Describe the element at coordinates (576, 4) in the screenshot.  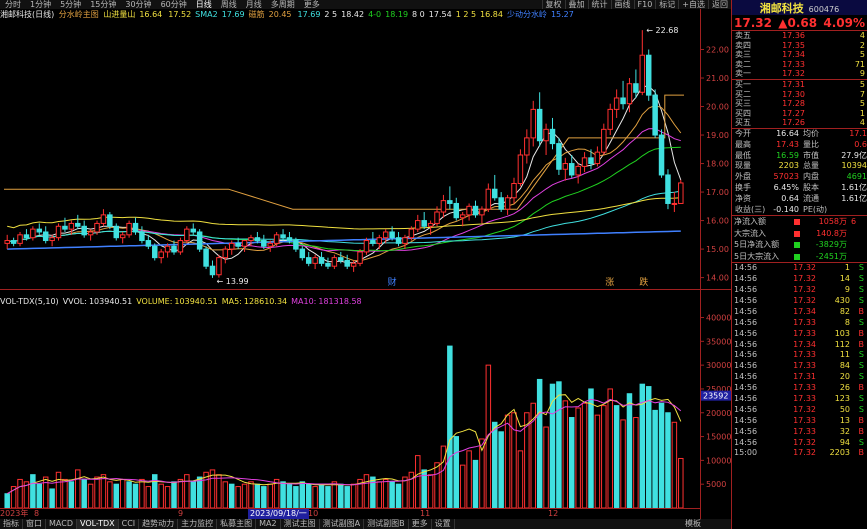
I see `toolbar-button: 叠加` at that location.